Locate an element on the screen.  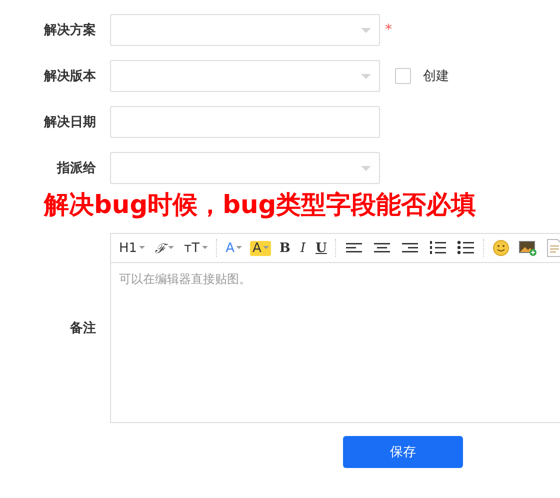
field-label: 解决日期 is located at coordinates (69, 122).